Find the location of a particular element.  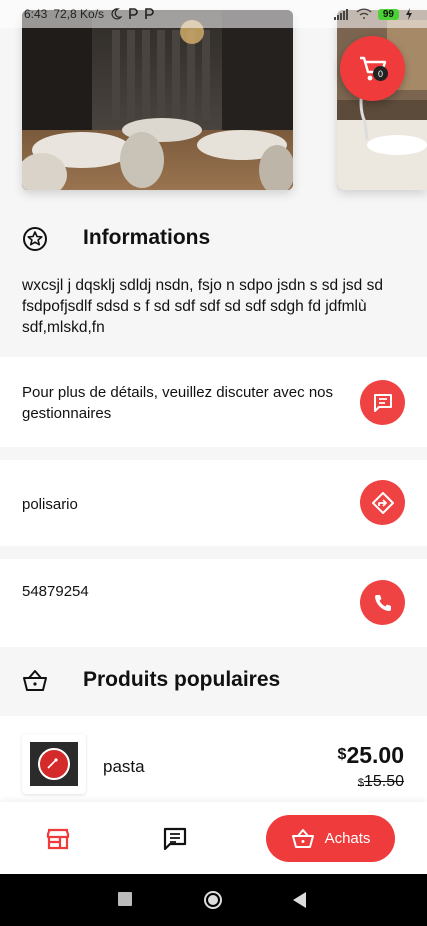

location-text: polisario is located at coordinates (50, 504).